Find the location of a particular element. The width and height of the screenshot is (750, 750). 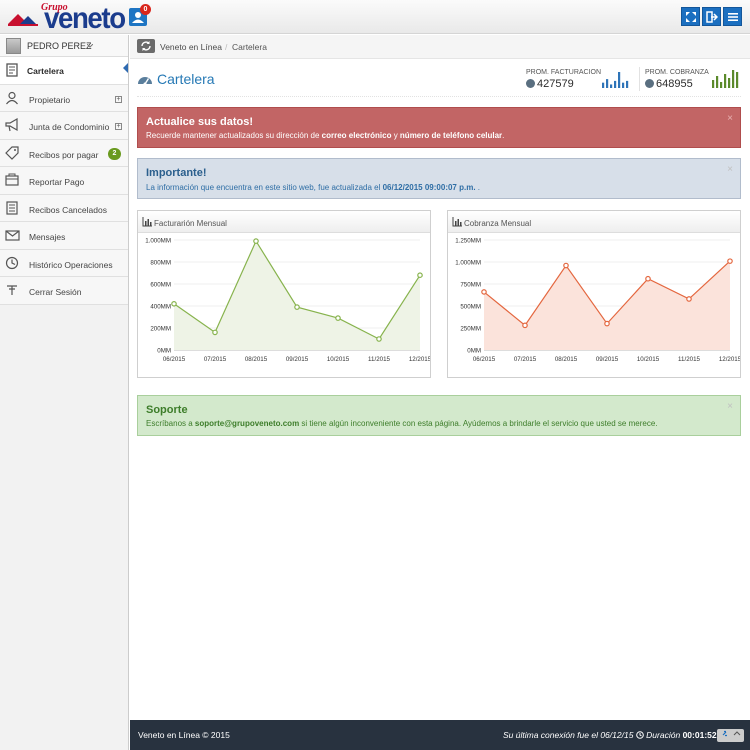

sidebar-item-historico: Histórico Operaciones is located at coordinates (64, 263).